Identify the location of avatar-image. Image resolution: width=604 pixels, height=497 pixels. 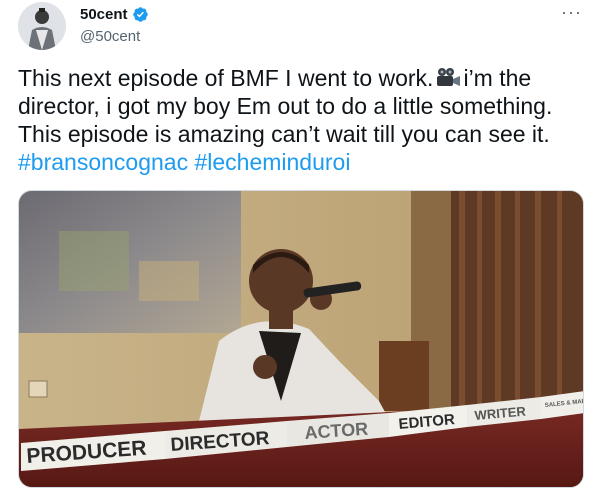
(42, 26).